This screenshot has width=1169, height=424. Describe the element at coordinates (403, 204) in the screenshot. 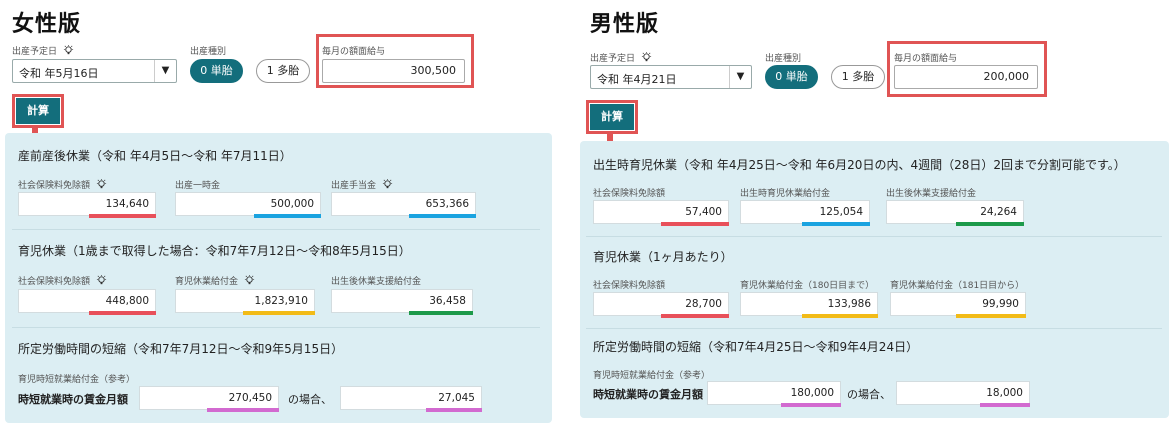

I see `maternity-allowance-value: 653,366` at that location.